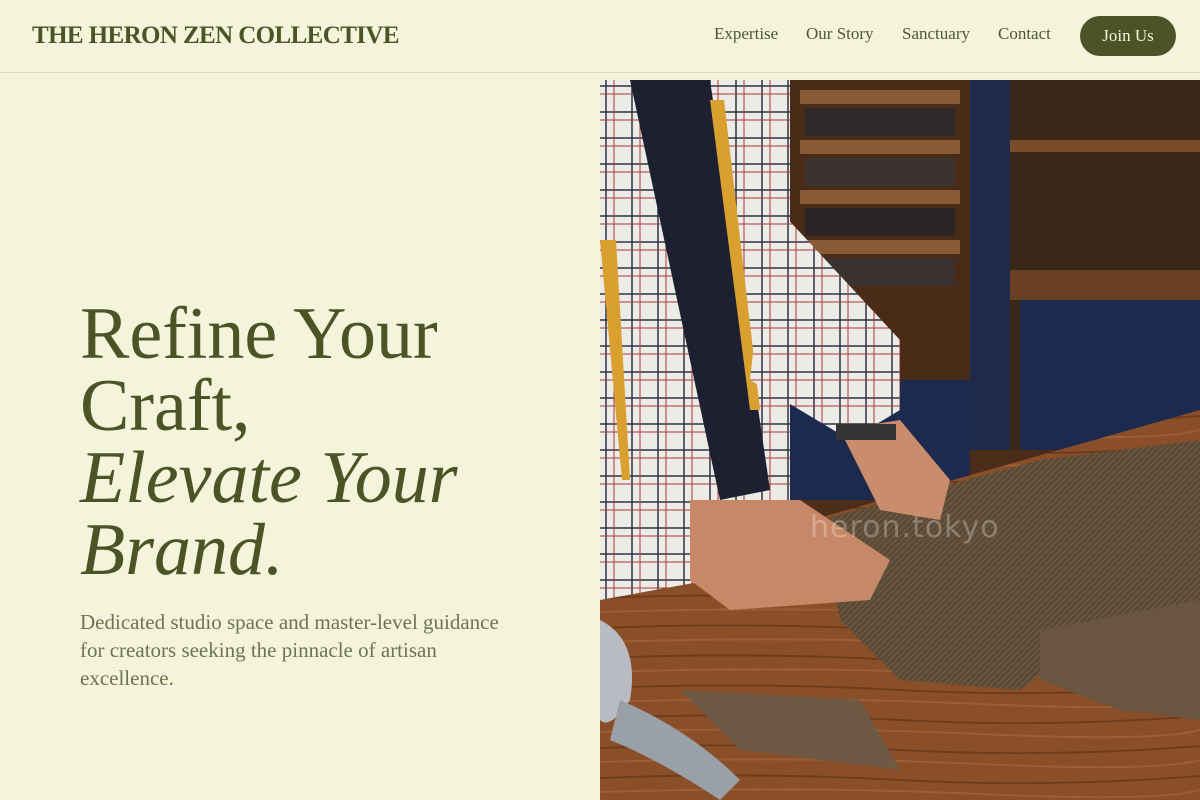  Describe the element at coordinates (182, 550) in the screenshot. I see `headline-line-4: Brand.` at that location.